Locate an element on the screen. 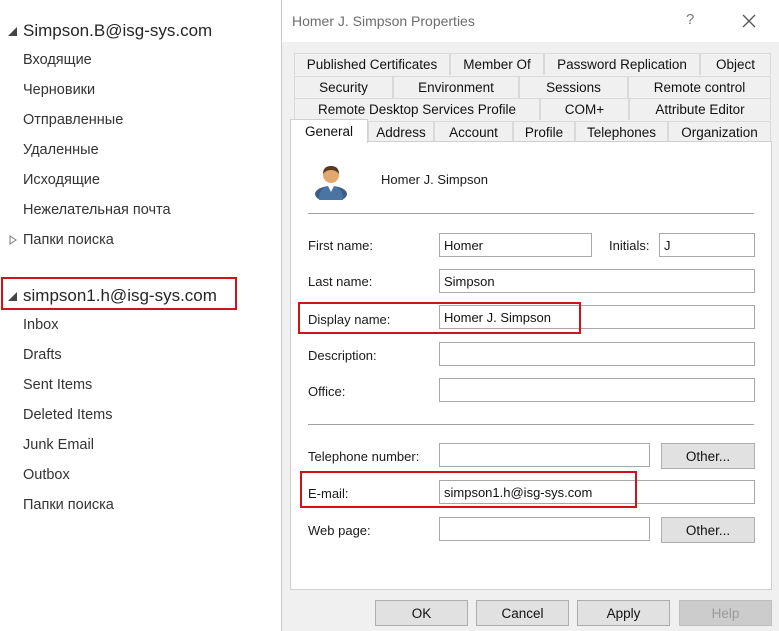 The width and height of the screenshot is (779, 631). telephone-field is located at coordinates (544, 455).